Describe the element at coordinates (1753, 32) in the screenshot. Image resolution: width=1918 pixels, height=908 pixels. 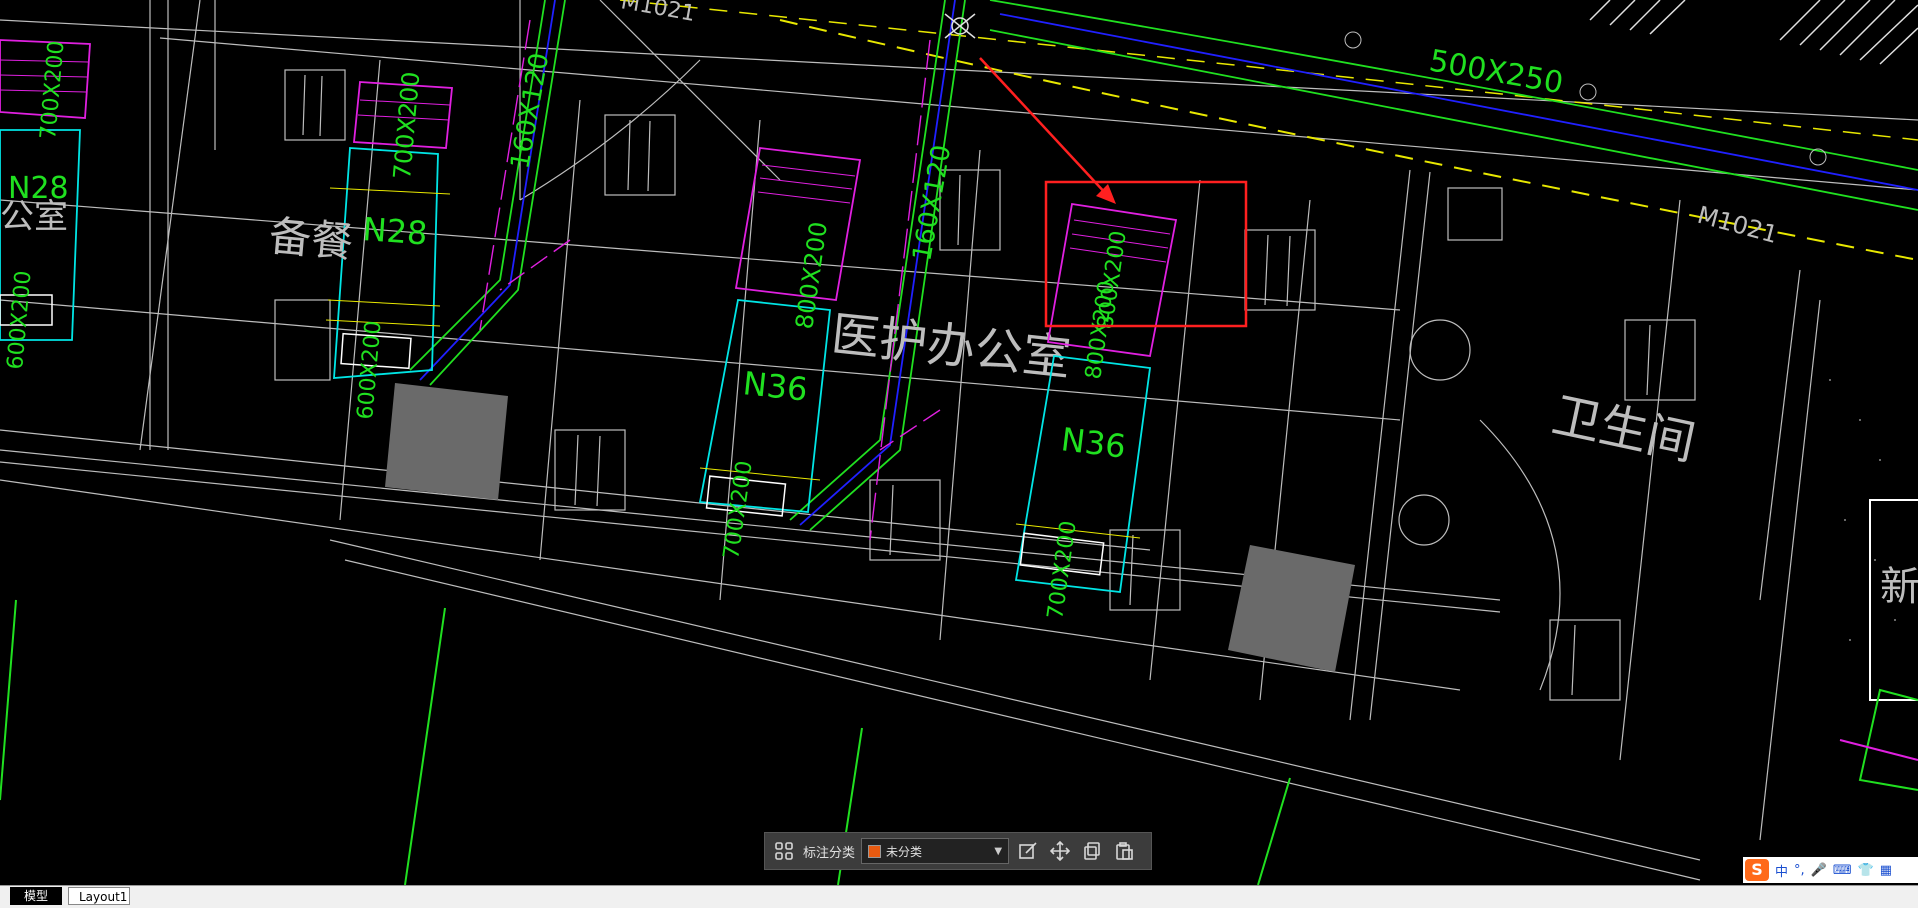
I see `hatch-pattern` at that location.